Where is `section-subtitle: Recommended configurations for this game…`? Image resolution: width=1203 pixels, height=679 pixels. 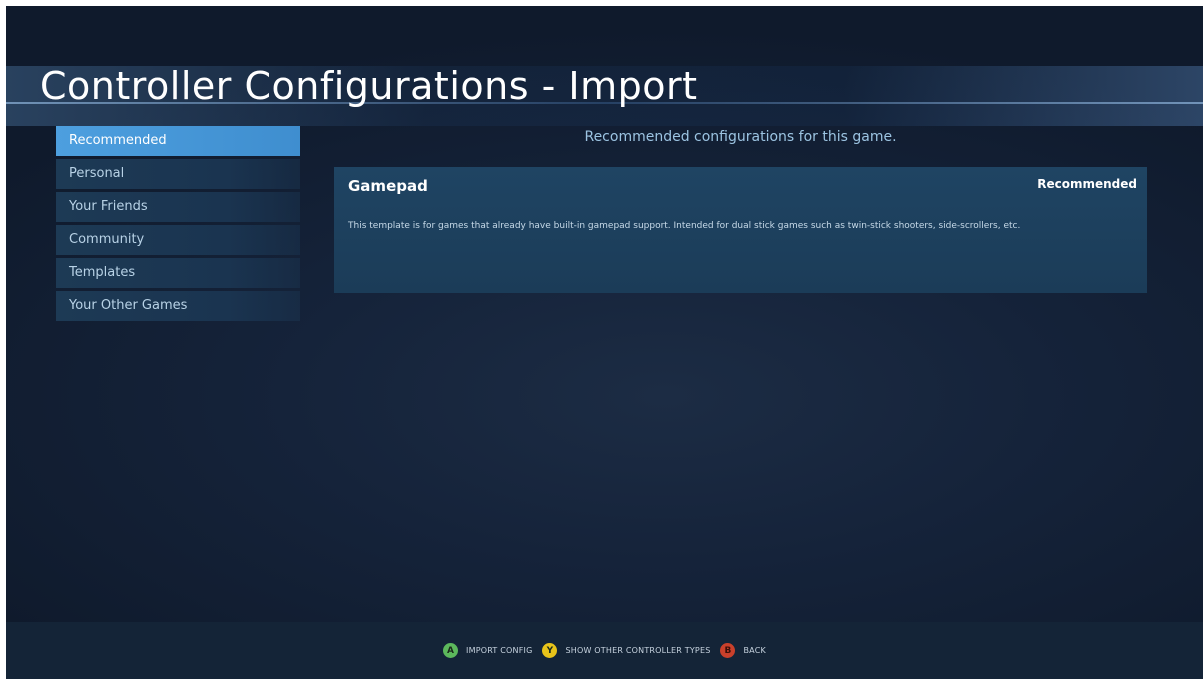 section-subtitle: Recommended configurations for this game… is located at coordinates (740, 137).